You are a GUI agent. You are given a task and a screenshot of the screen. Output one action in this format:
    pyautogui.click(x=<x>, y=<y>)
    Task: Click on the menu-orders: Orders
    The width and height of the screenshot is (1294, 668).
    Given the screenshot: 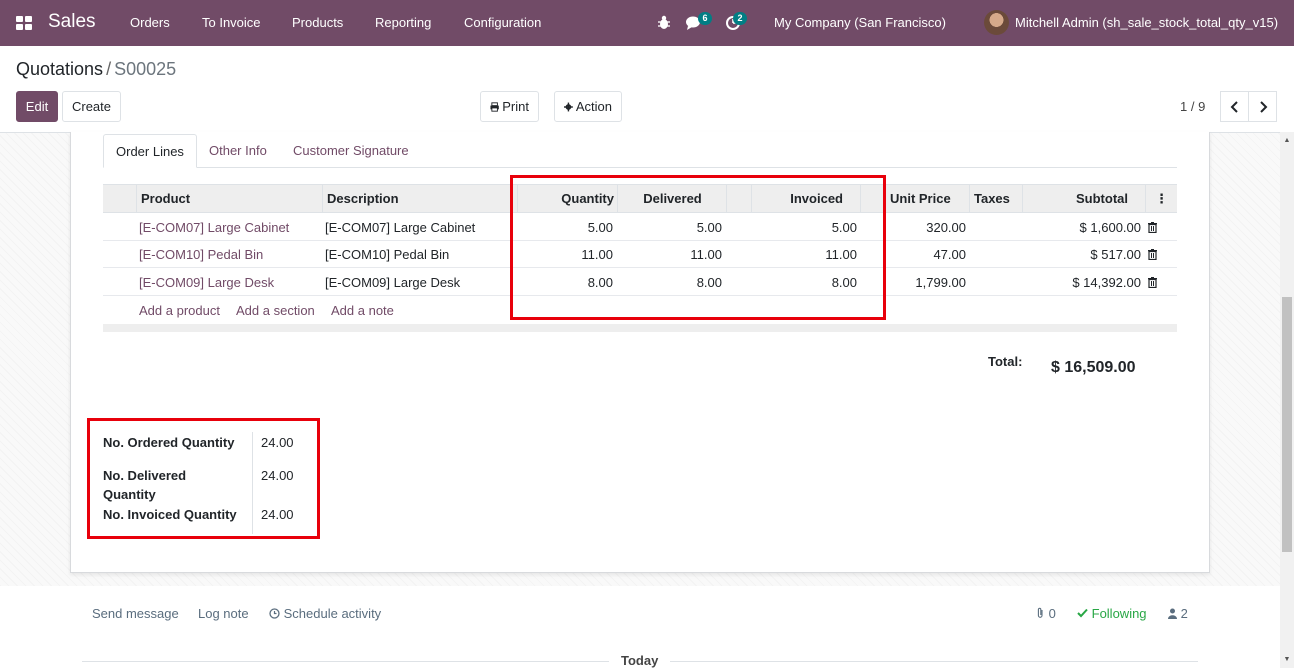 What is the action you would take?
    pyautogui.click(x=150, y=22)
    